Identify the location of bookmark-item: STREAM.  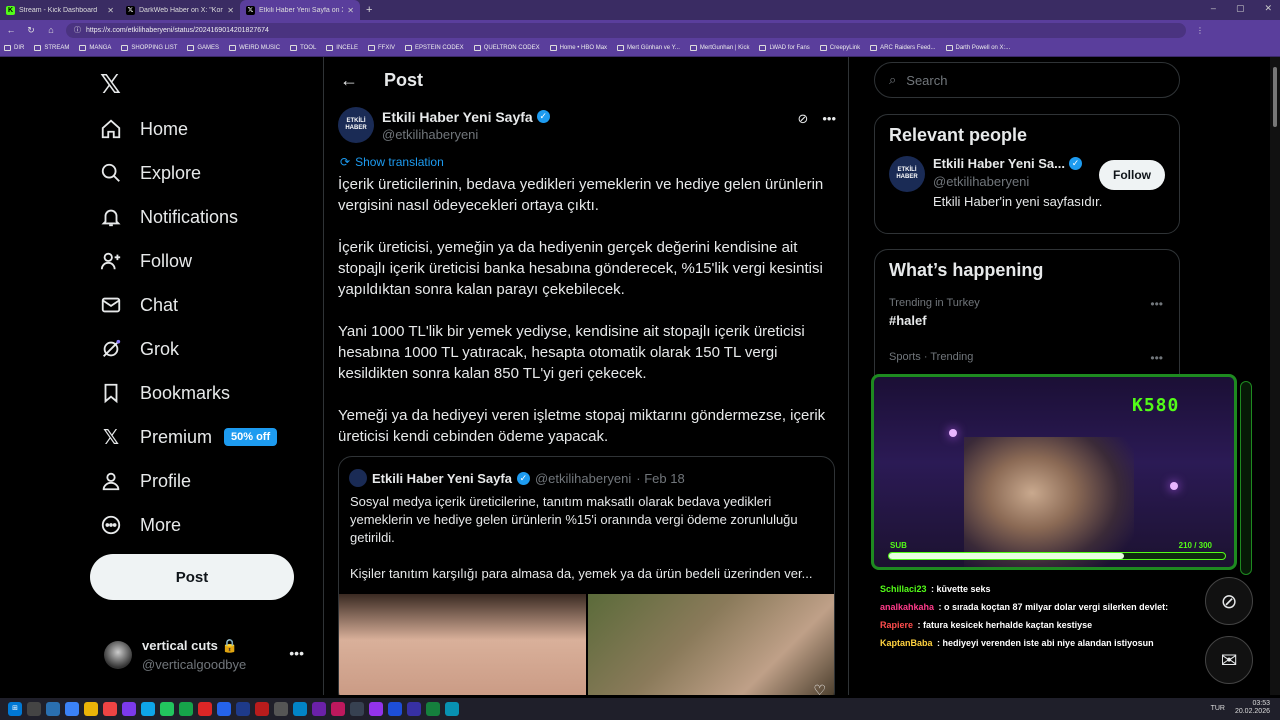
(51, 48).